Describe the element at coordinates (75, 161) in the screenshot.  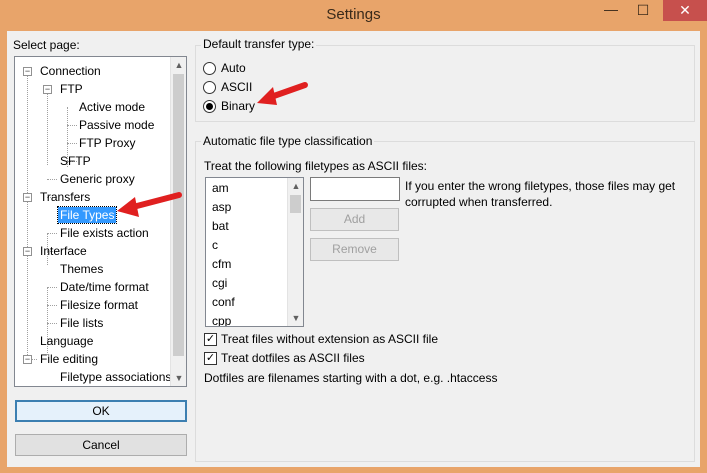
I see `tree-item-sftp: SFTP` at that location.